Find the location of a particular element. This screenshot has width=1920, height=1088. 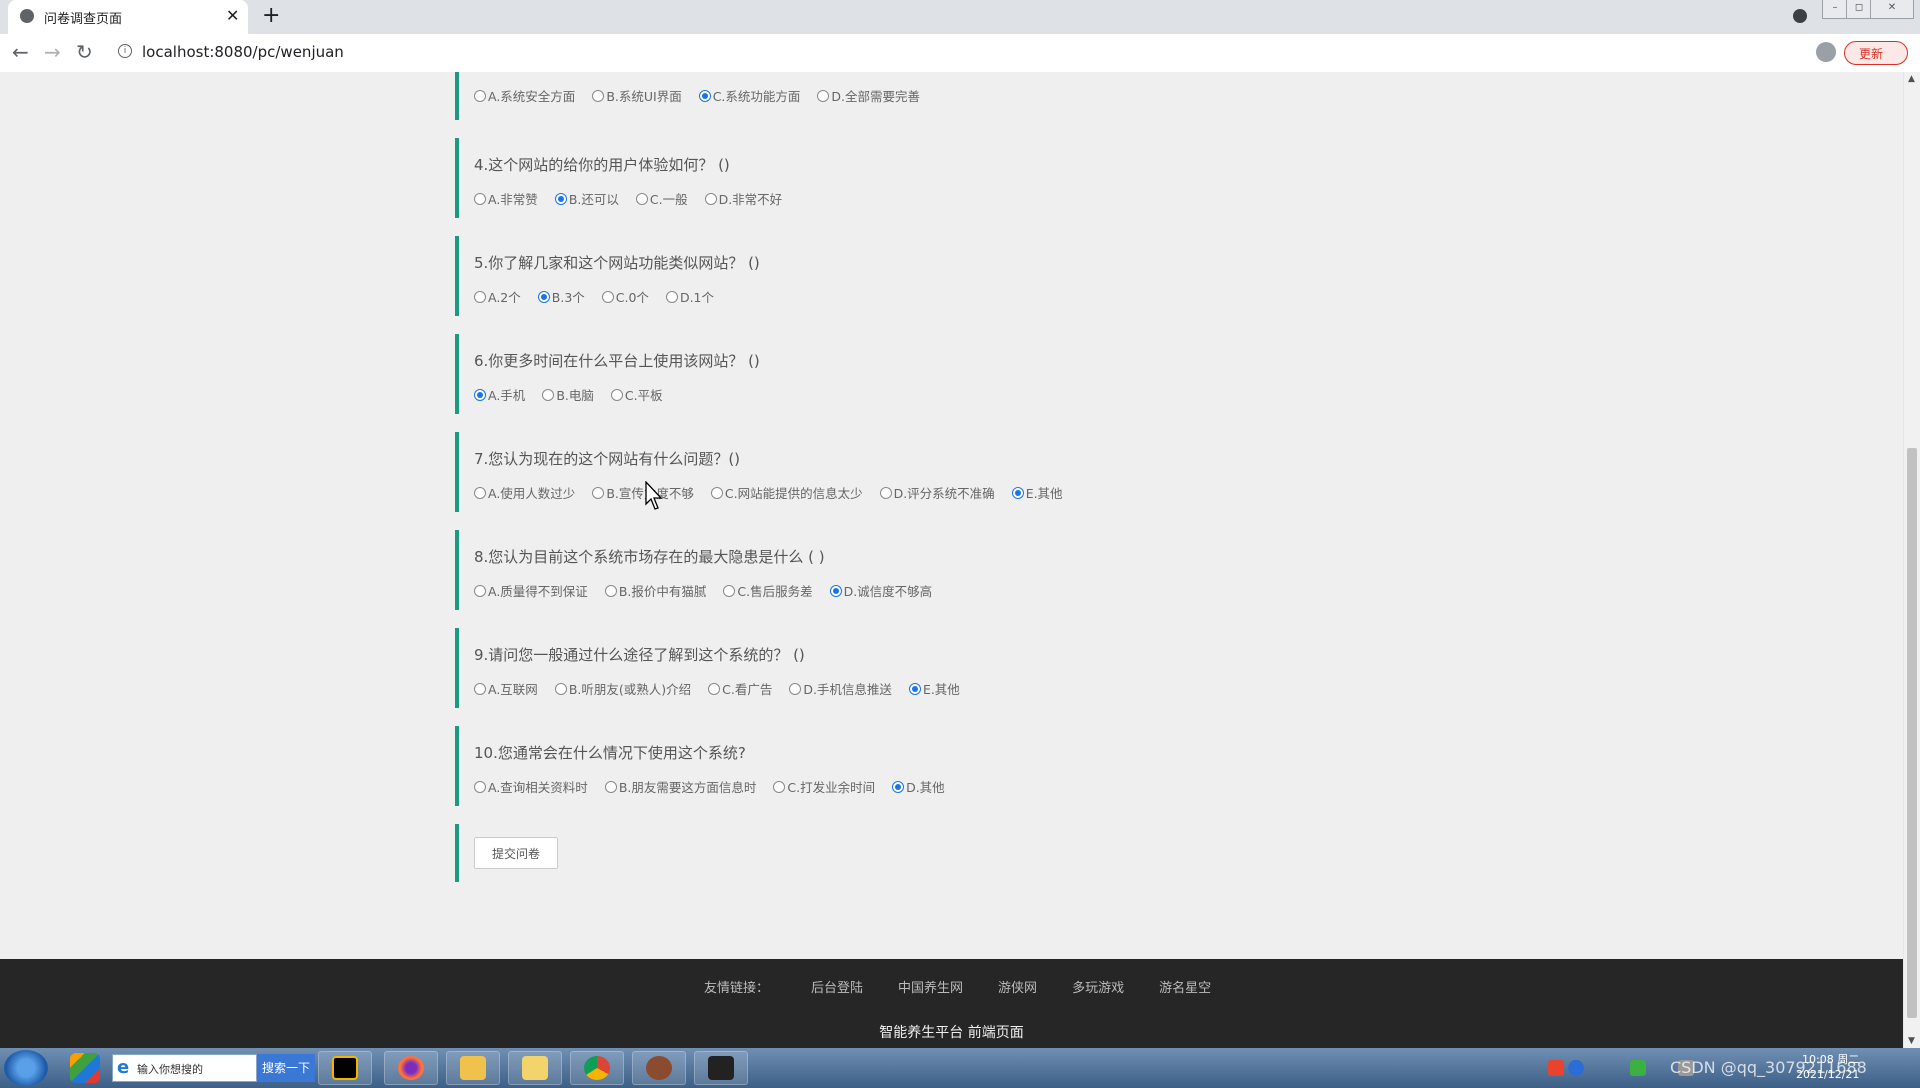

survey.partial_question-option: B.系统UI界面 is located at coordinates (637, 95).